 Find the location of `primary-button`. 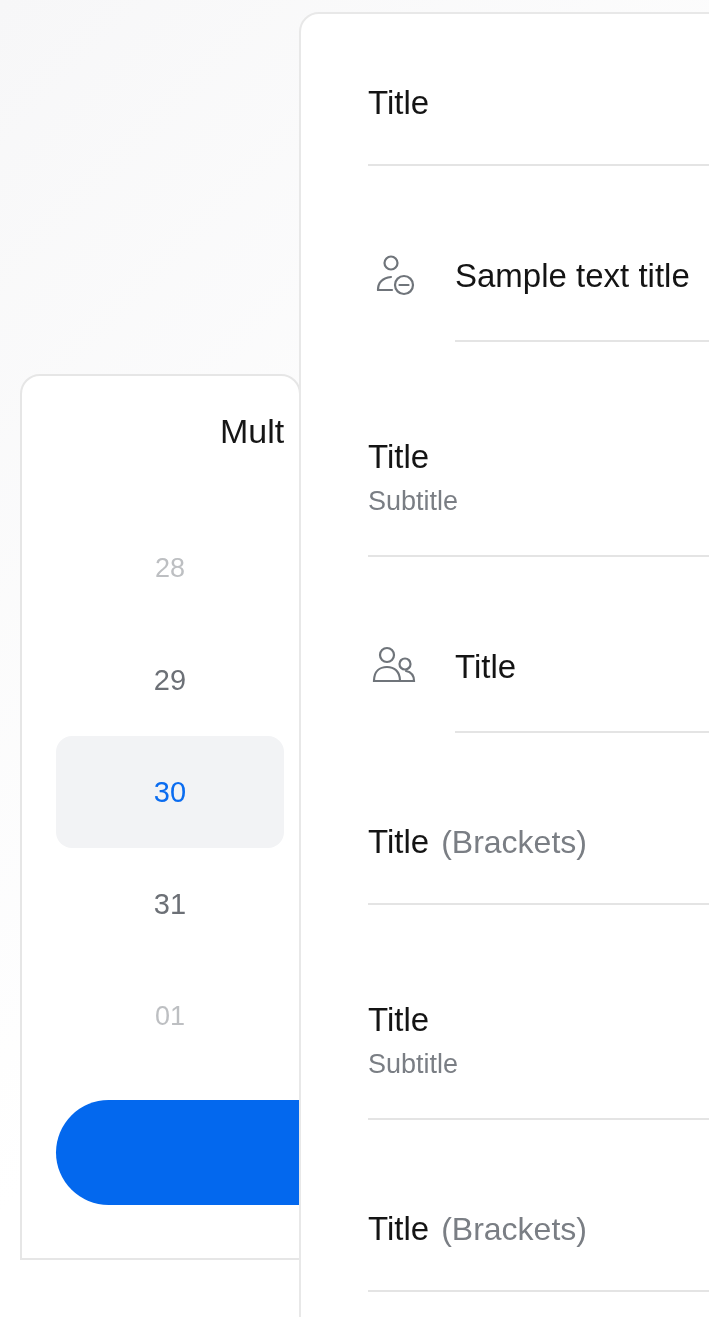

primary-button is located at coordinates (177, 1152).